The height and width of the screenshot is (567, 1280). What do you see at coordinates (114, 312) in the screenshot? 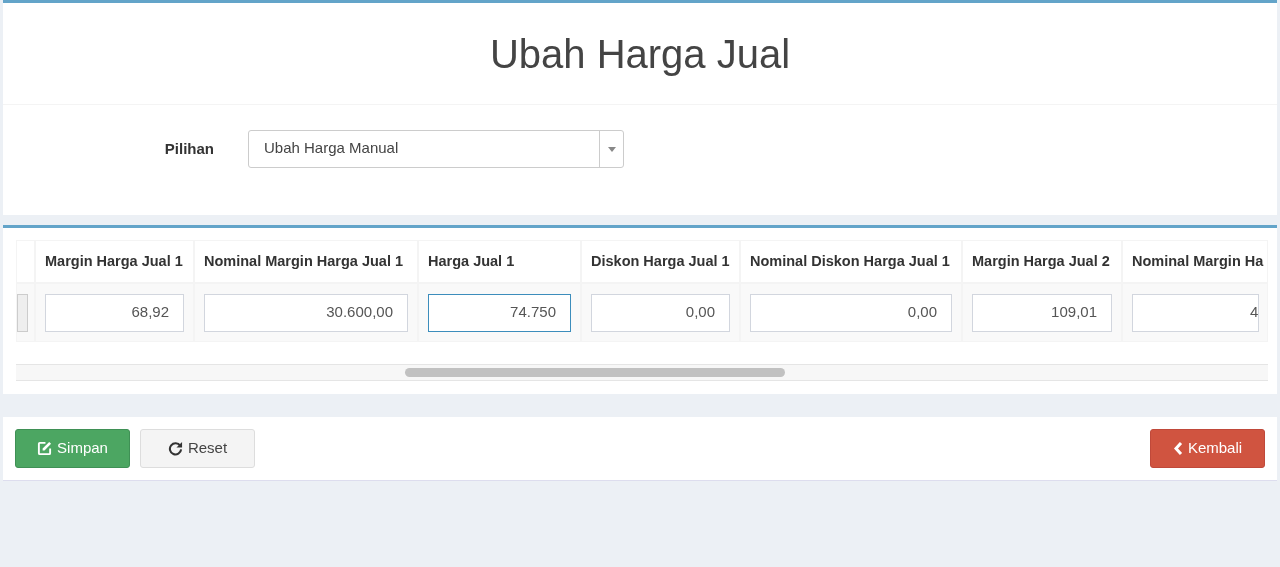
I see `number-input: 68,92` at bounding box center [114, 312].